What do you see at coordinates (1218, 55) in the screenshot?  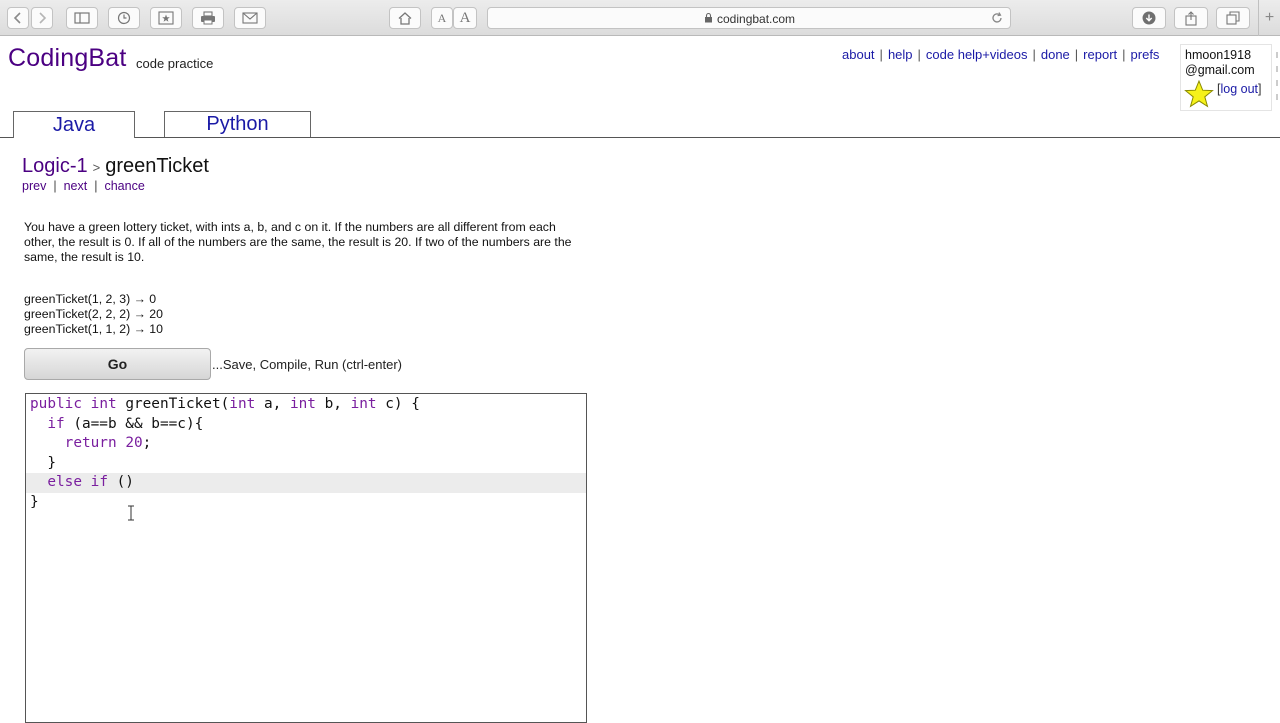 I see `user-email-line1: hmoon1918` at bounding box center [1218, 55].